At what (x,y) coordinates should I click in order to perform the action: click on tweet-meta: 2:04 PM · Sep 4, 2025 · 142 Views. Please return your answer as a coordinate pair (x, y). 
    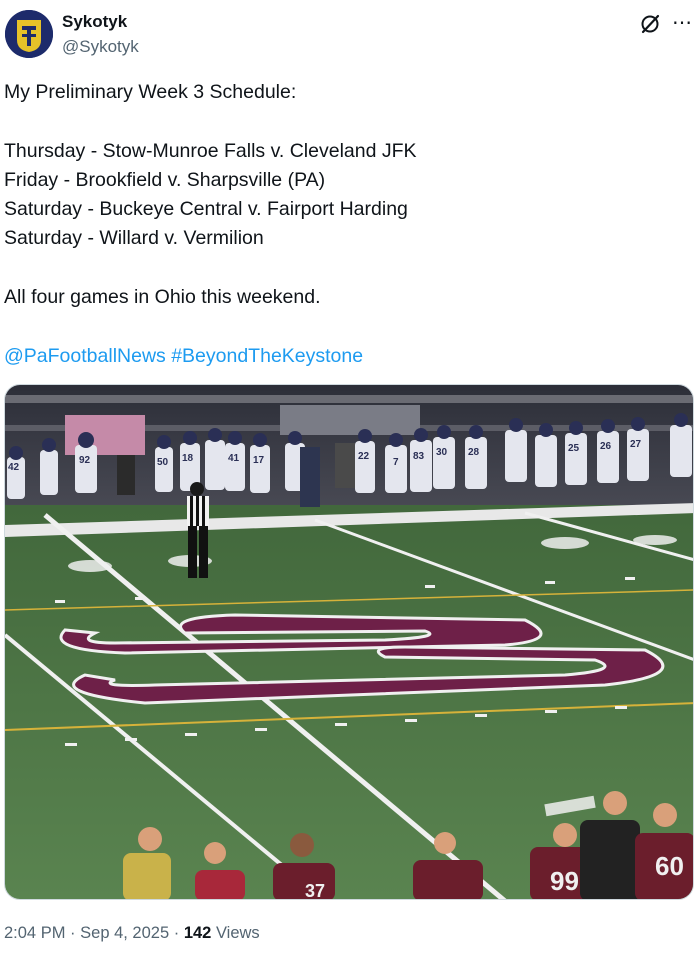
    Looking at the image, I should click on (132, 933).